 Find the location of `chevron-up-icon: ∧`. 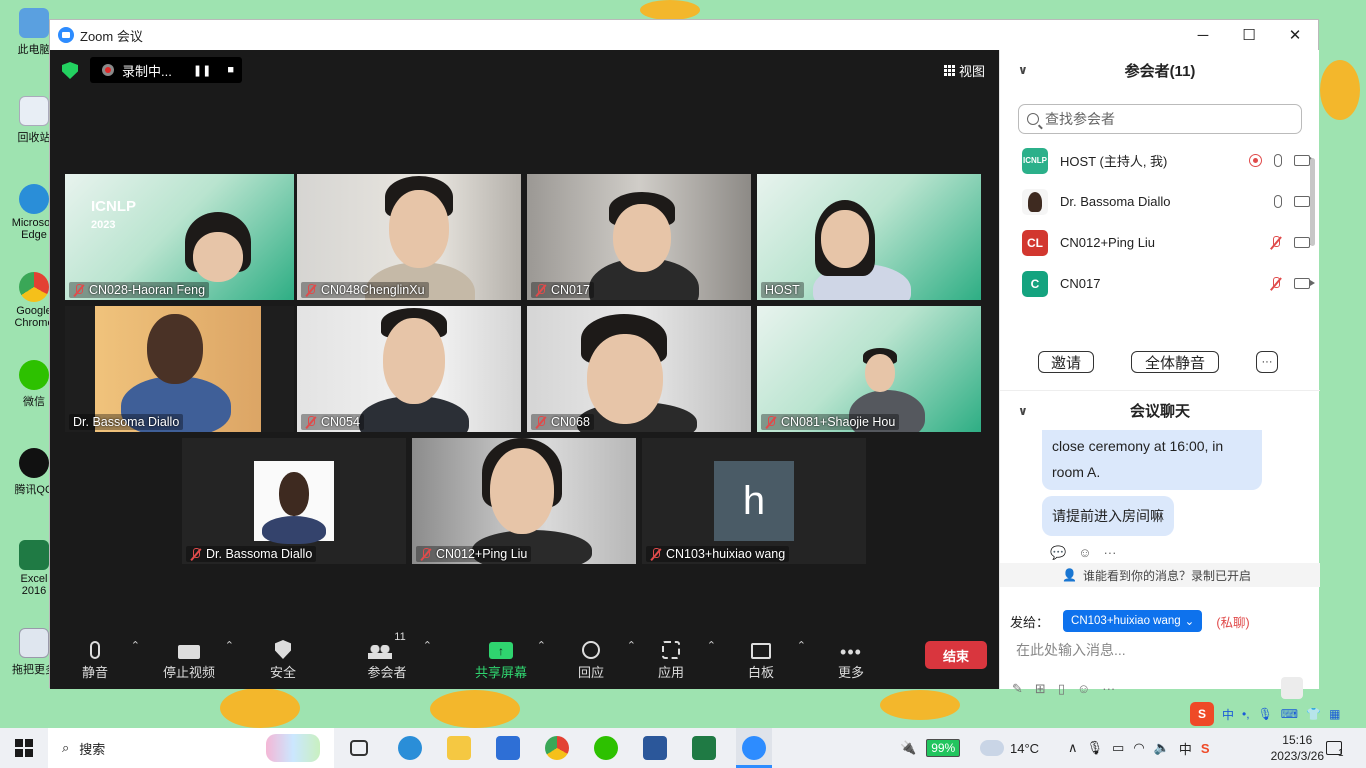

chevron-up-icon: ∧ is located at coordinates (1073, 748).